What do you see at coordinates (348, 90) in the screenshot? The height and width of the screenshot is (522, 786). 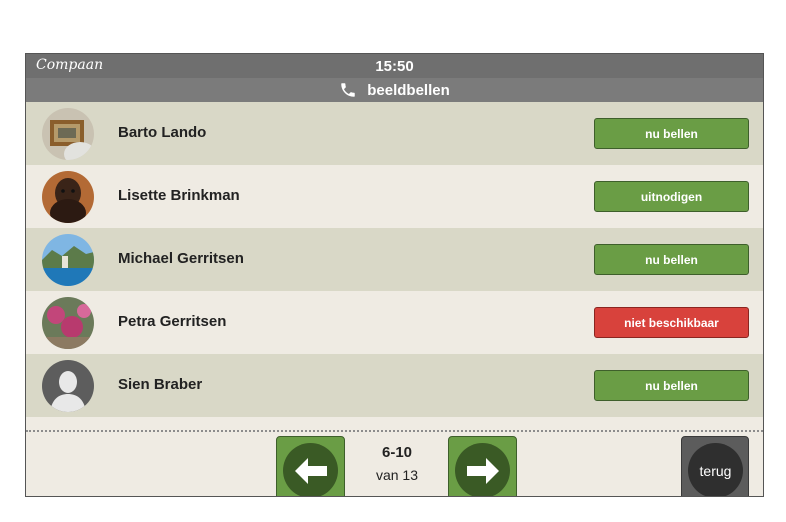 I see `phone-icon` at bounding box center [348, 90].